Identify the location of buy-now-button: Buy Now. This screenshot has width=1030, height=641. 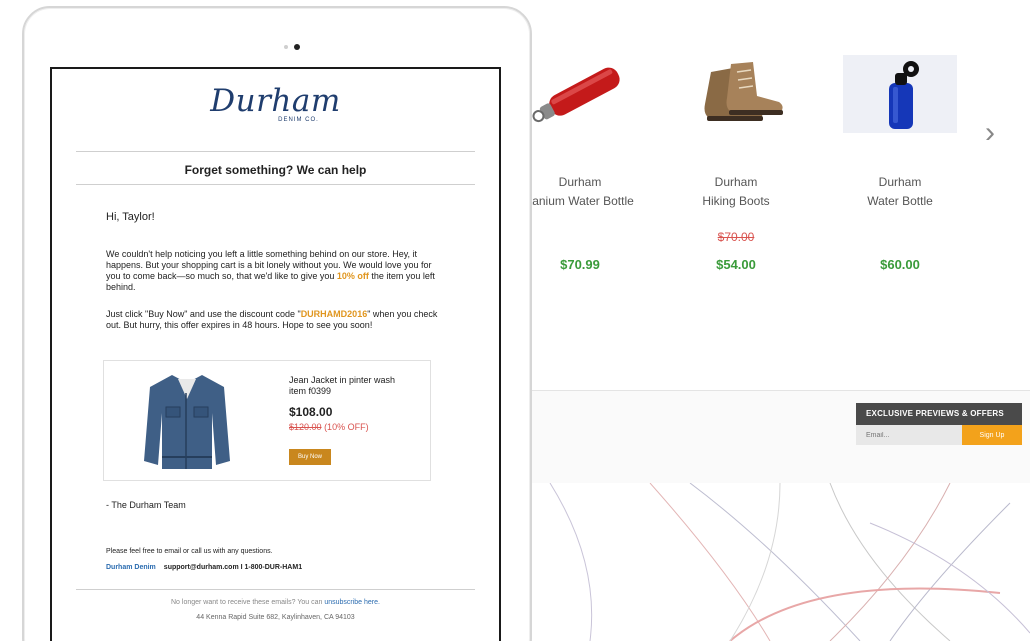
(310, 457).